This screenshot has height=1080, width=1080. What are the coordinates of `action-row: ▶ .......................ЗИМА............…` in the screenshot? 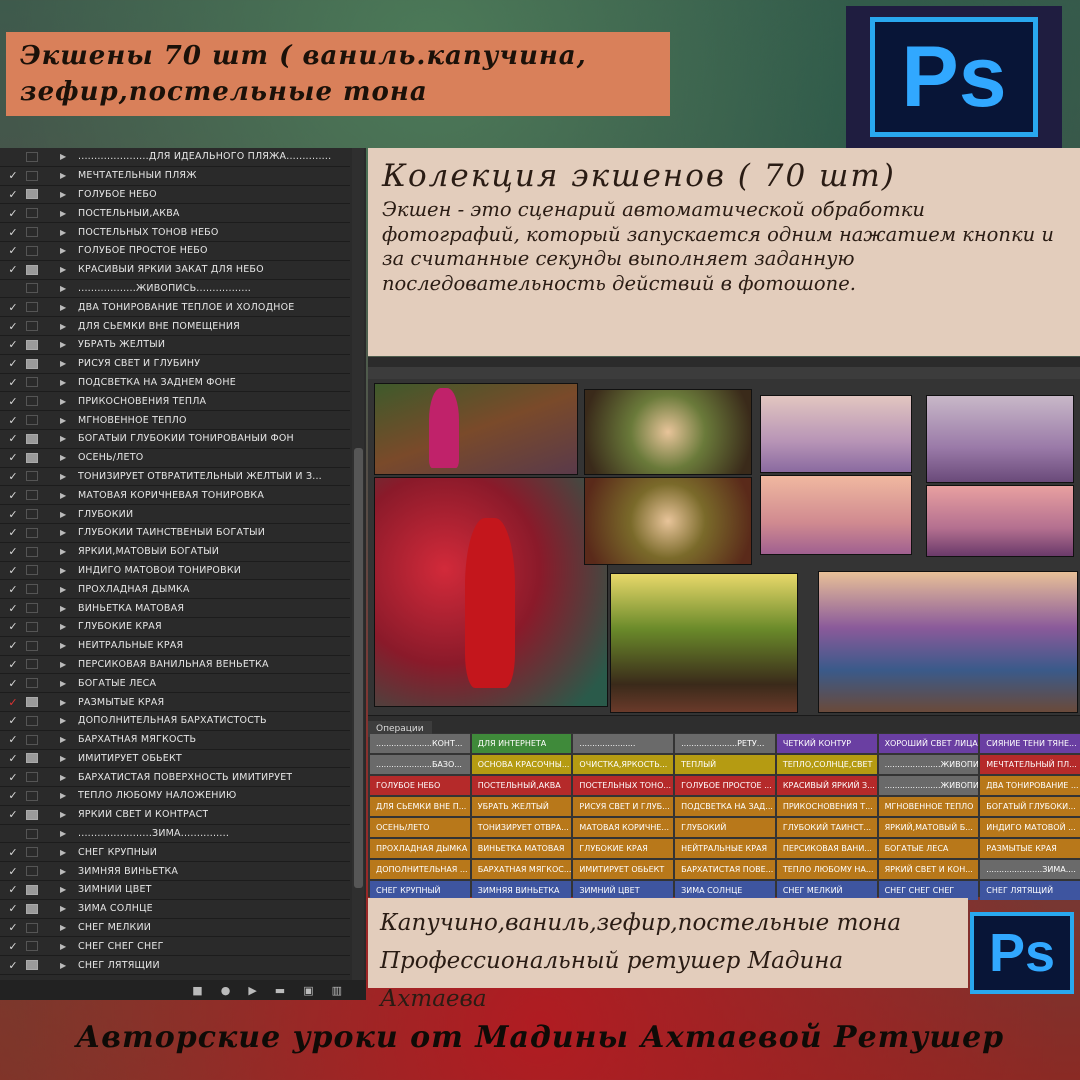 It's located at (175, 834).